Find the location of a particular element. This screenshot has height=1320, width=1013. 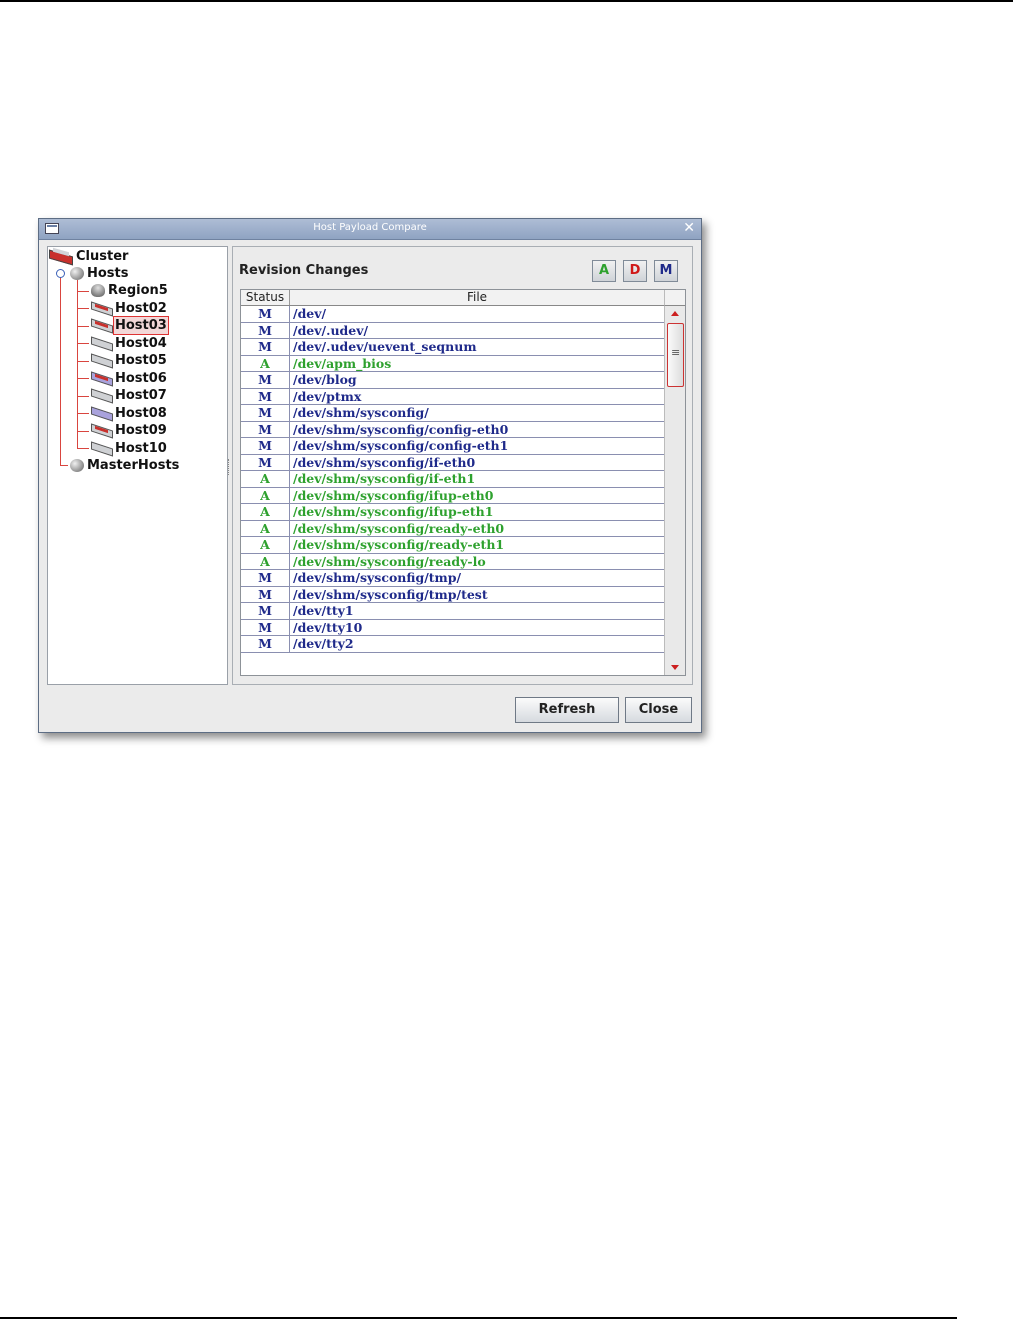

file-path-cell: /dev/.udev/uevent_seqnum is located at coordinates (385, 346).